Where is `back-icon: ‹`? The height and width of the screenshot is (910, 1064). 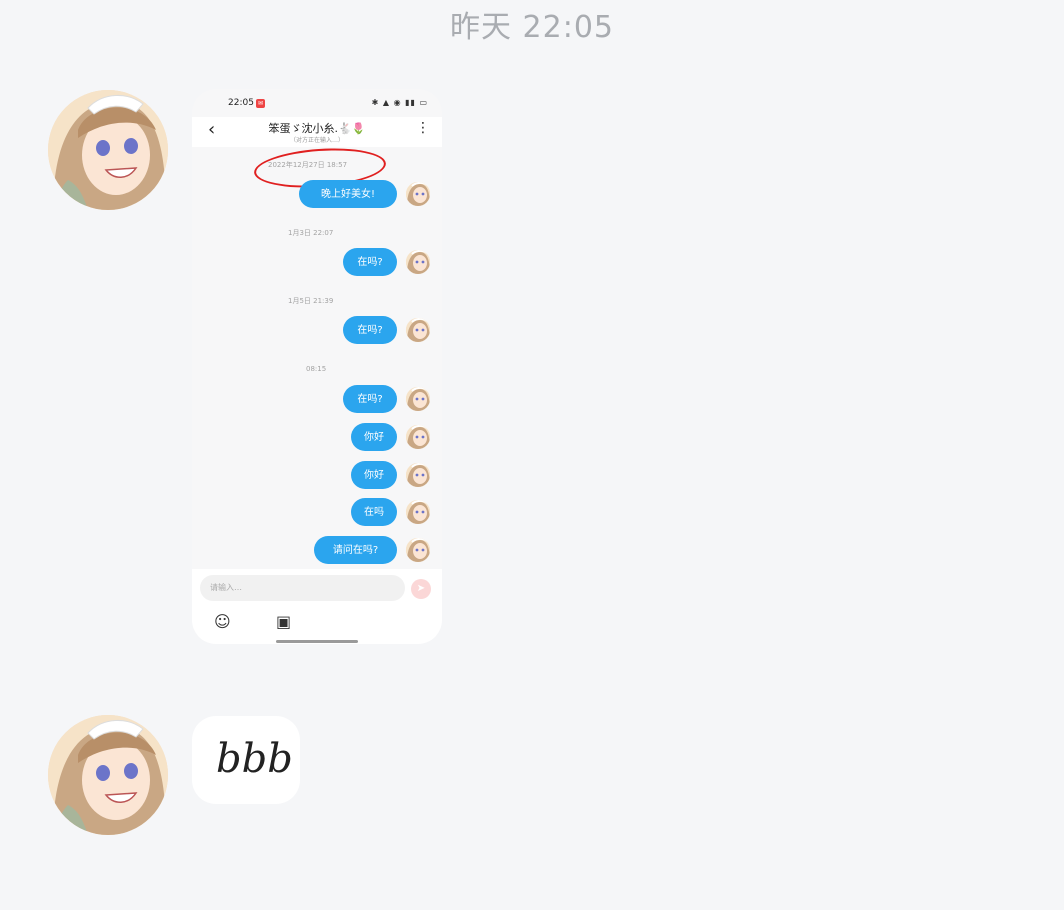 back-icon: ‹ is located at coordinates (211, 129).